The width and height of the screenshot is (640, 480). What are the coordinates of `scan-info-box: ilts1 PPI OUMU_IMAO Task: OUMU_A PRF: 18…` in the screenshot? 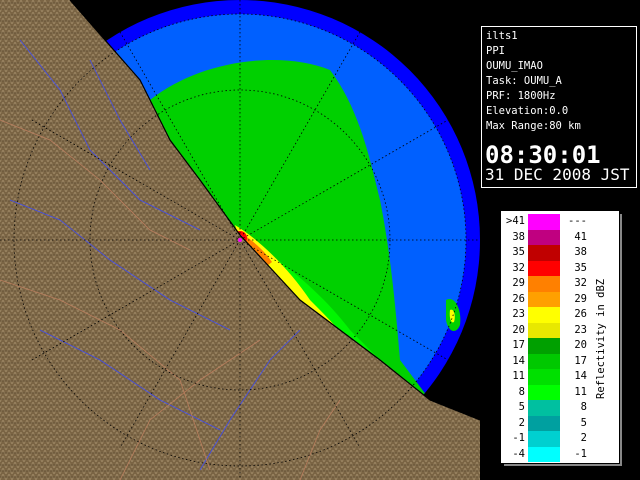 It's located at (559, 107).